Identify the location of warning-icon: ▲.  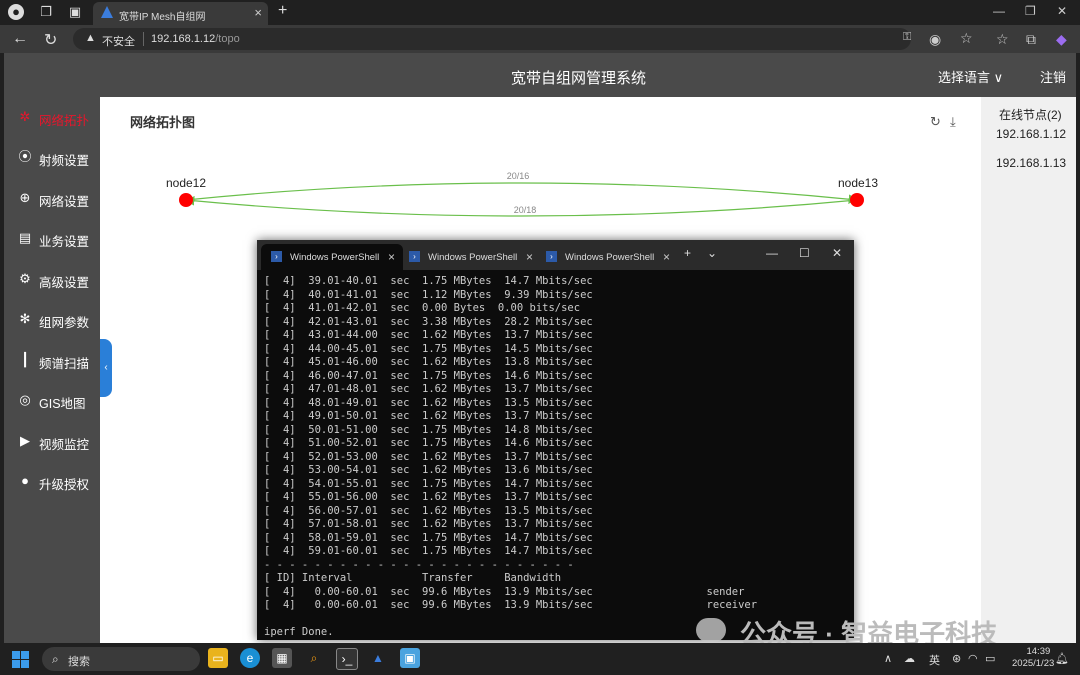
(90, 38).